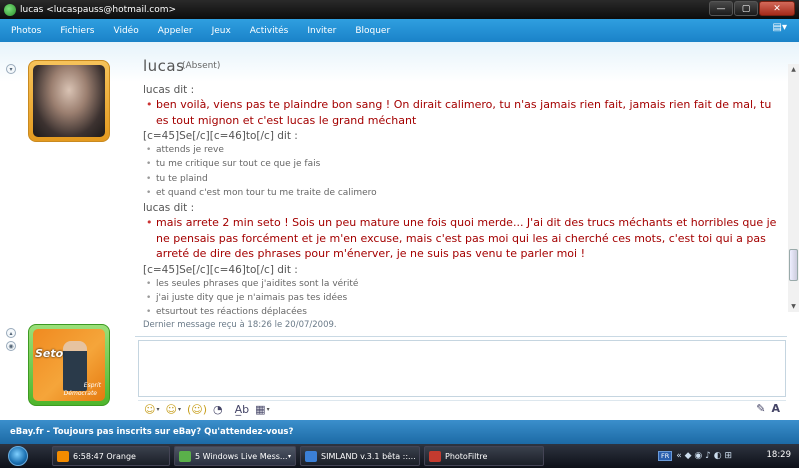  I want to click on avatar-caption: Esprit, so click(92, 385).